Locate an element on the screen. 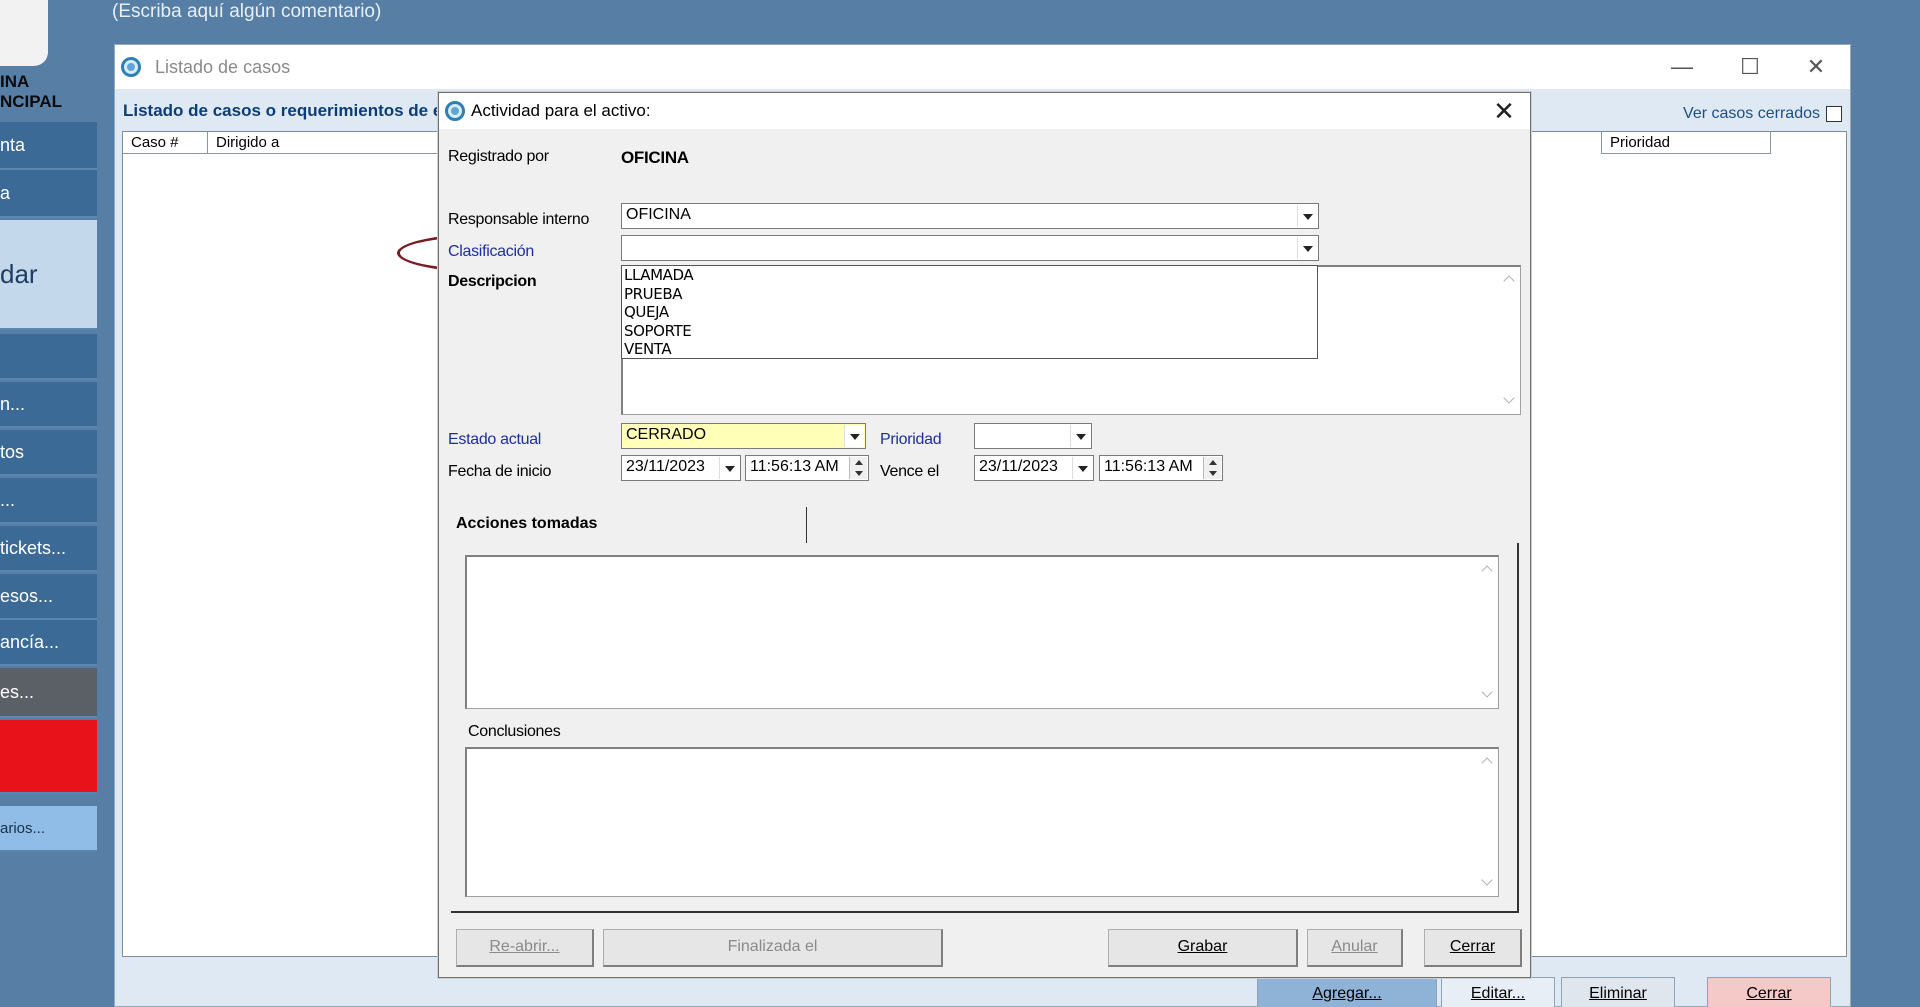  list-window-titlebar: Listado de casos — ☐ ✕ is located at coordinates (982, 67).